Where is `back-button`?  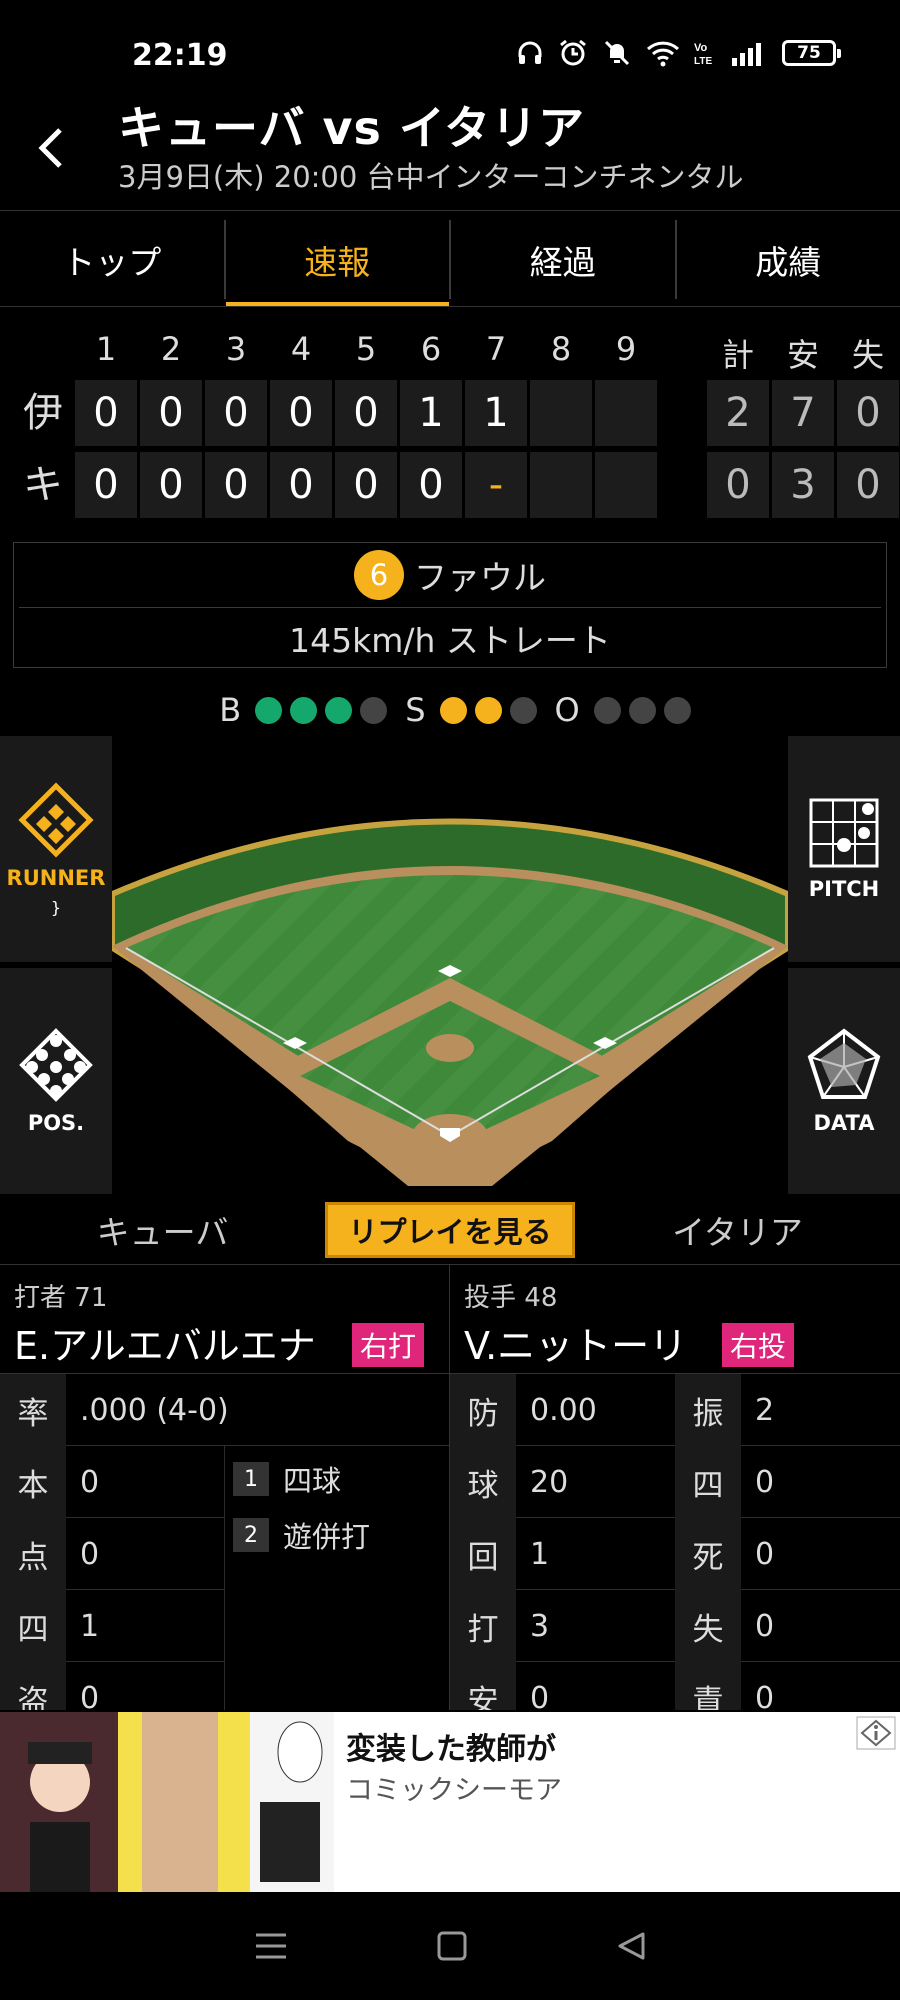 back-button is located at coordinates (51, 148).